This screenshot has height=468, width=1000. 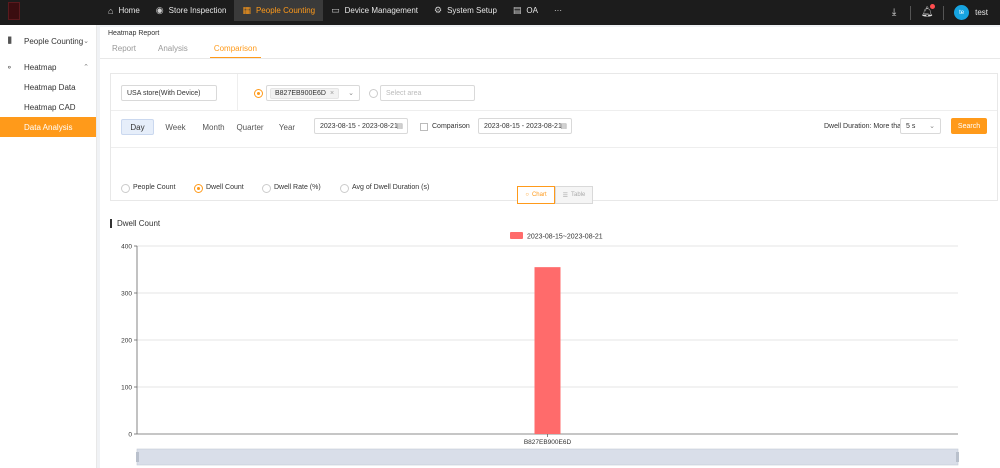 What do you see at coordinates (169, 93) in the screenshot?
I see `store-select: USA store(With Device)` at bounding box center [169, 93].